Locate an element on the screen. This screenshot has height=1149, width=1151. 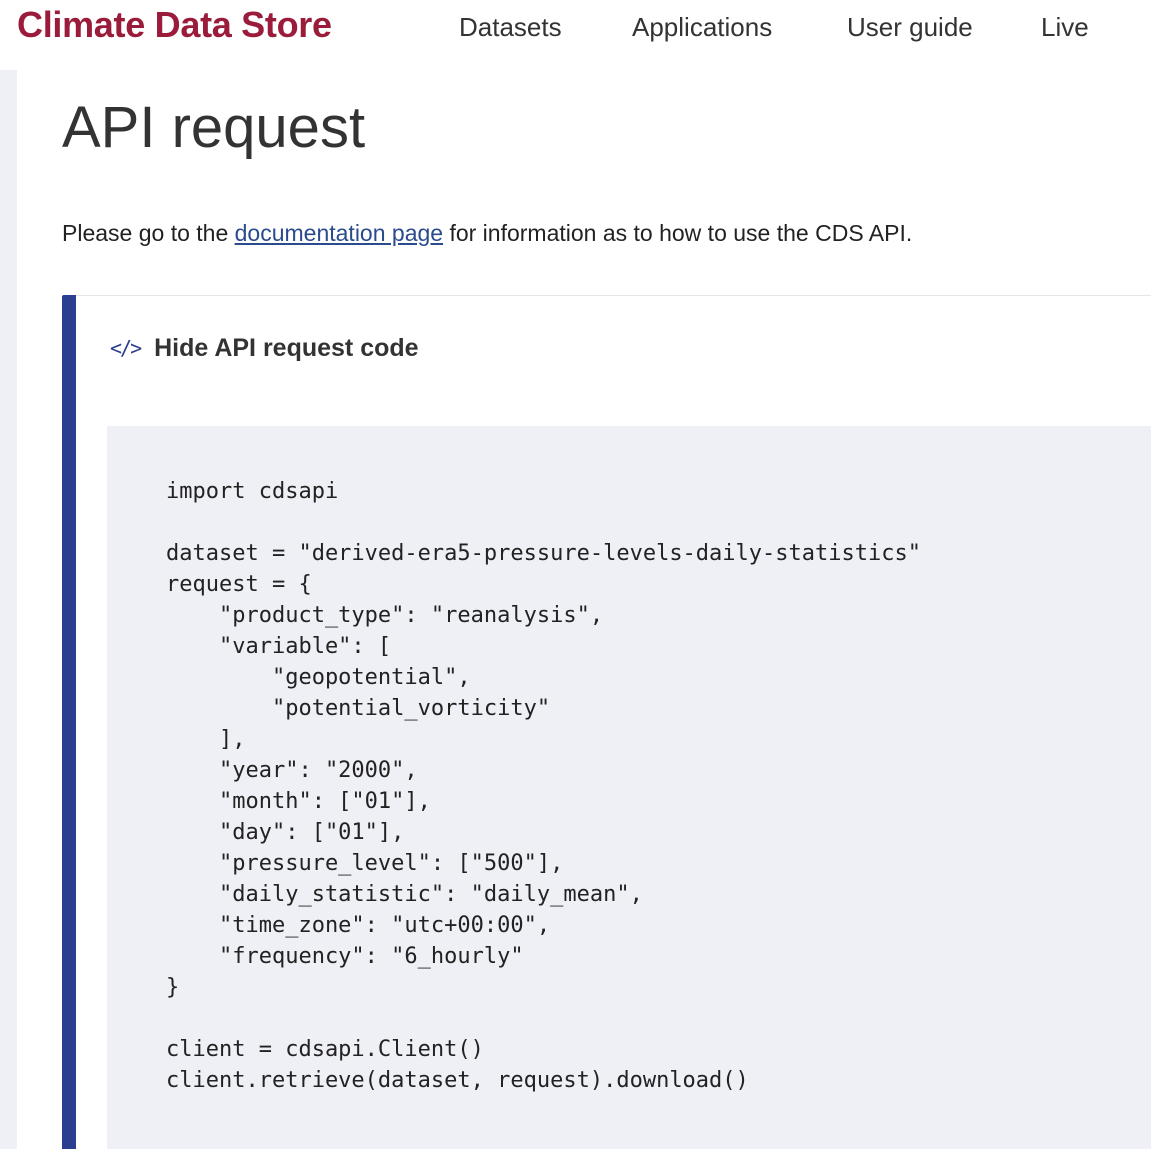
page-title: API request is located at coordinates (214, 127).